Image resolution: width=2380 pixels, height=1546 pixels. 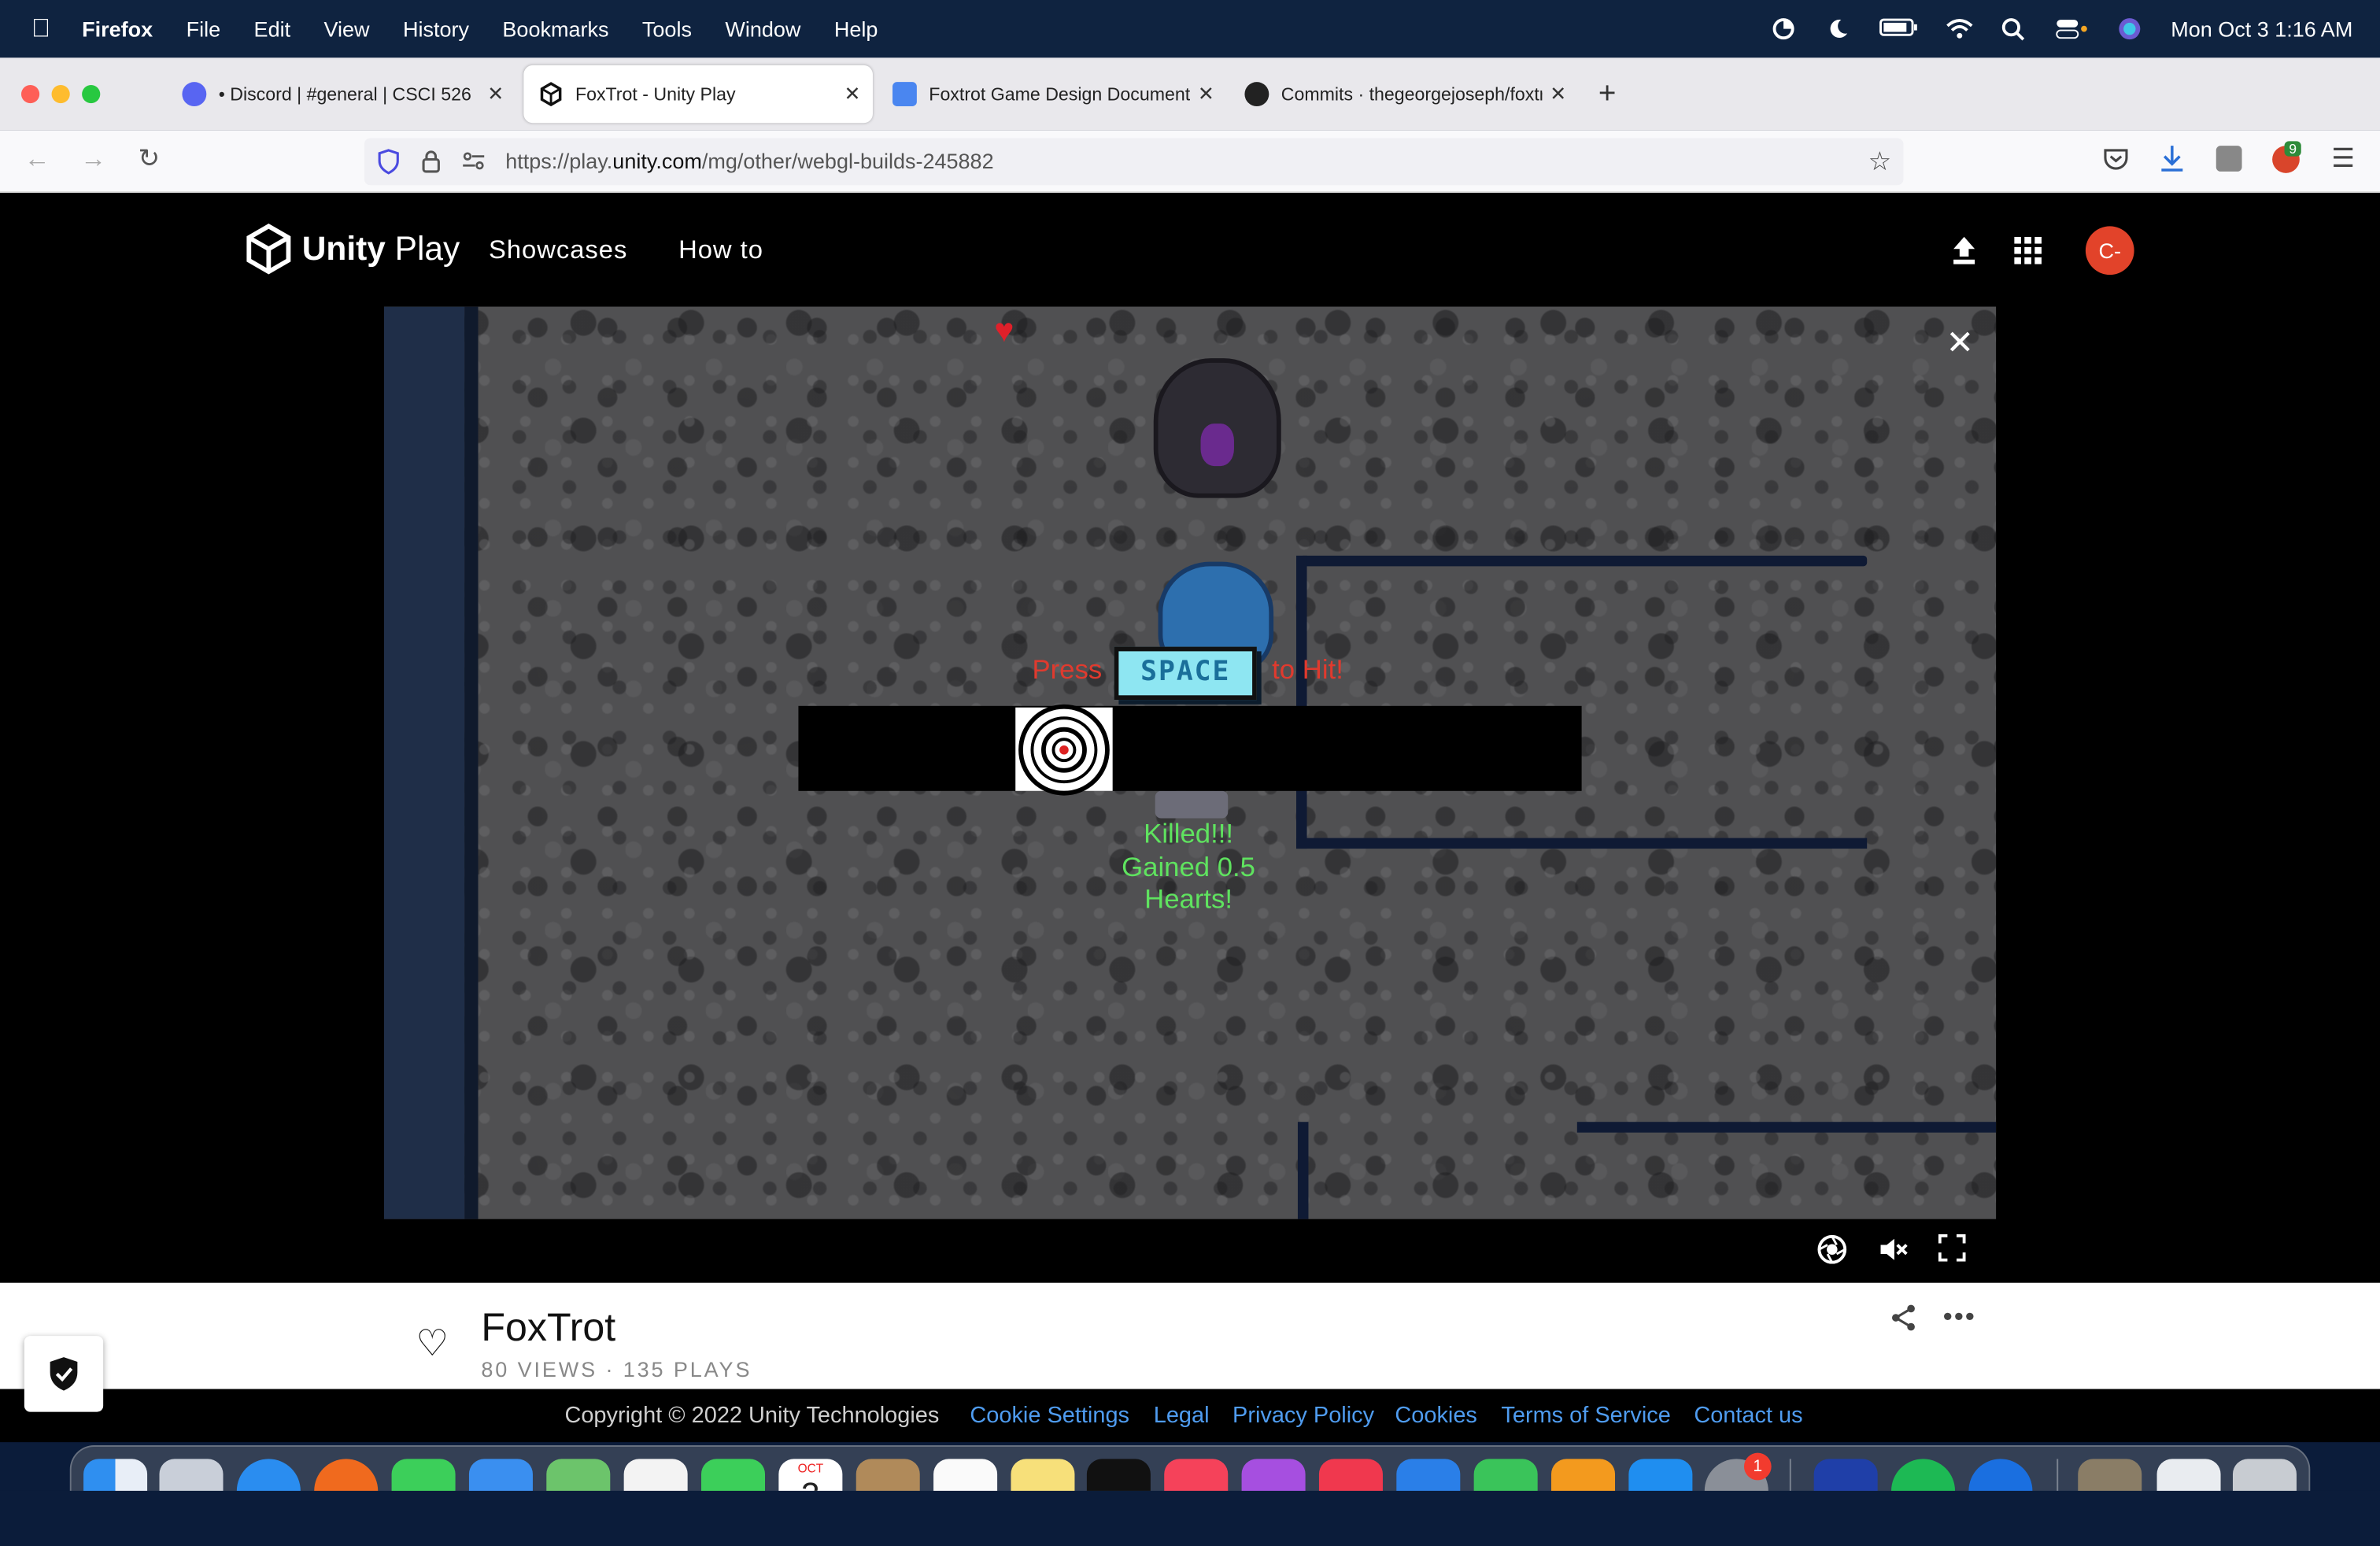 I want to click on battery-icon, so click(x=1899, y=29).